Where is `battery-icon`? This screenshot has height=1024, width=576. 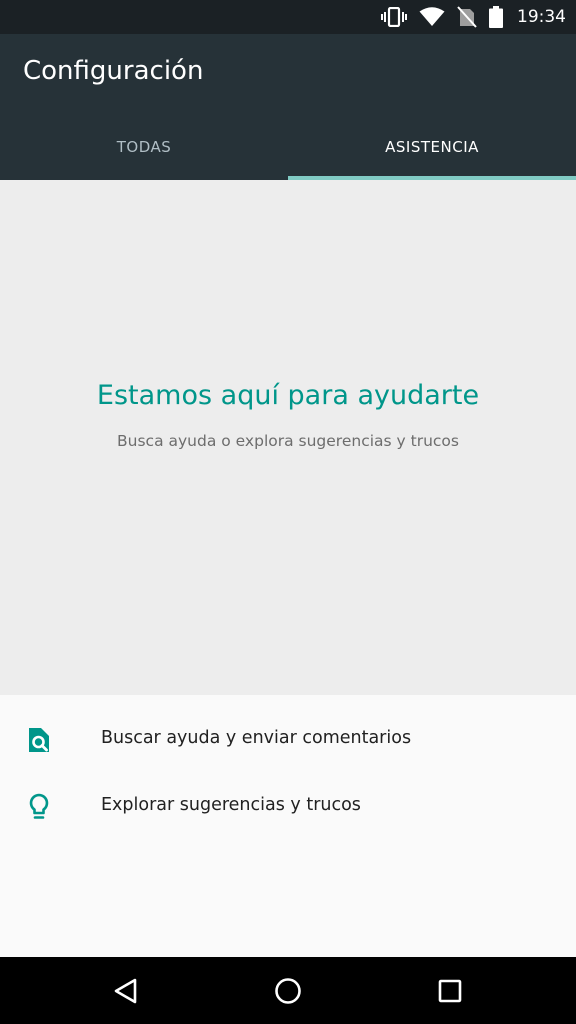
battery-icon is located at coordinates (496, 17).